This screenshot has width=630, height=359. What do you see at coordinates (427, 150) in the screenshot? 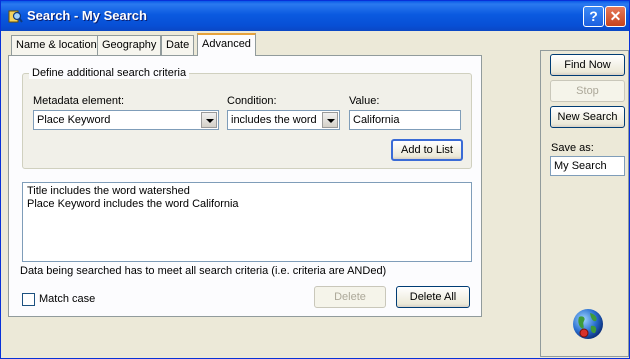
I see `add-to-list-button: Add to List` at bounding box center [427, 150].